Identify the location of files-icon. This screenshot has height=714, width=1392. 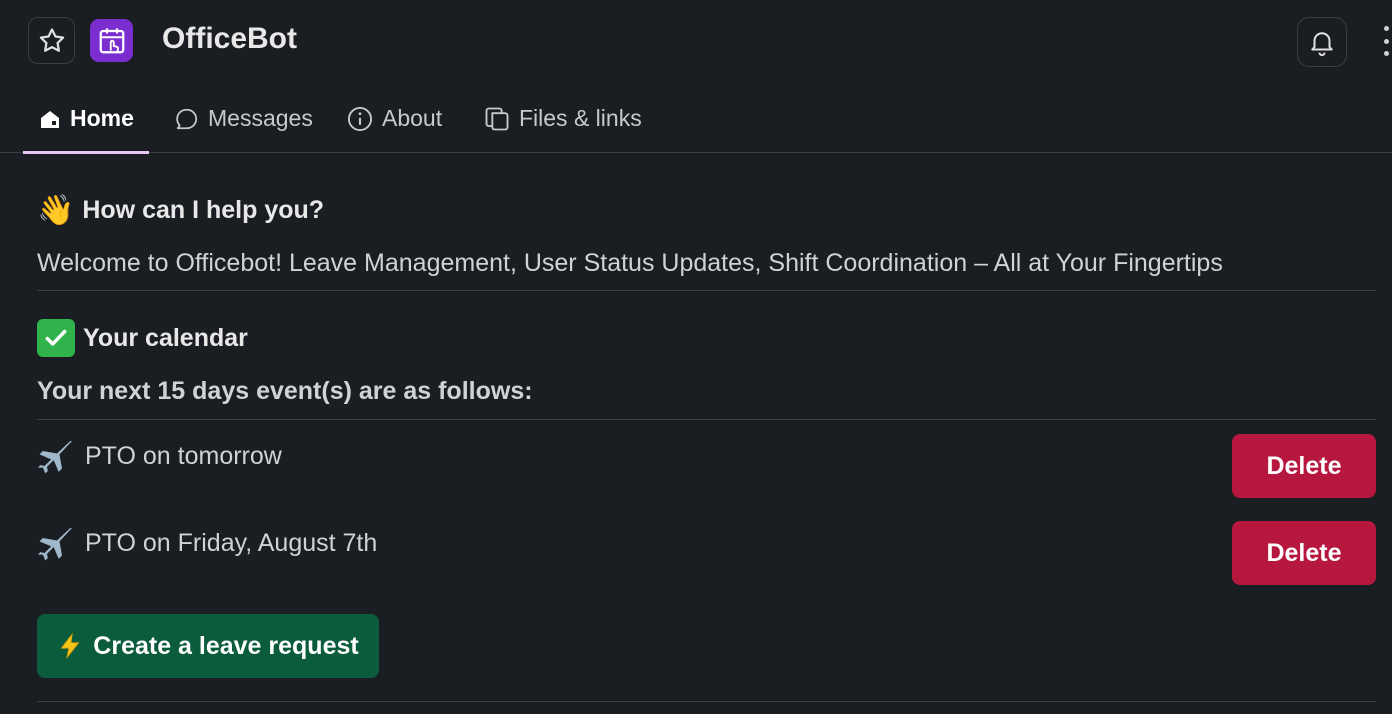
(497, 119).